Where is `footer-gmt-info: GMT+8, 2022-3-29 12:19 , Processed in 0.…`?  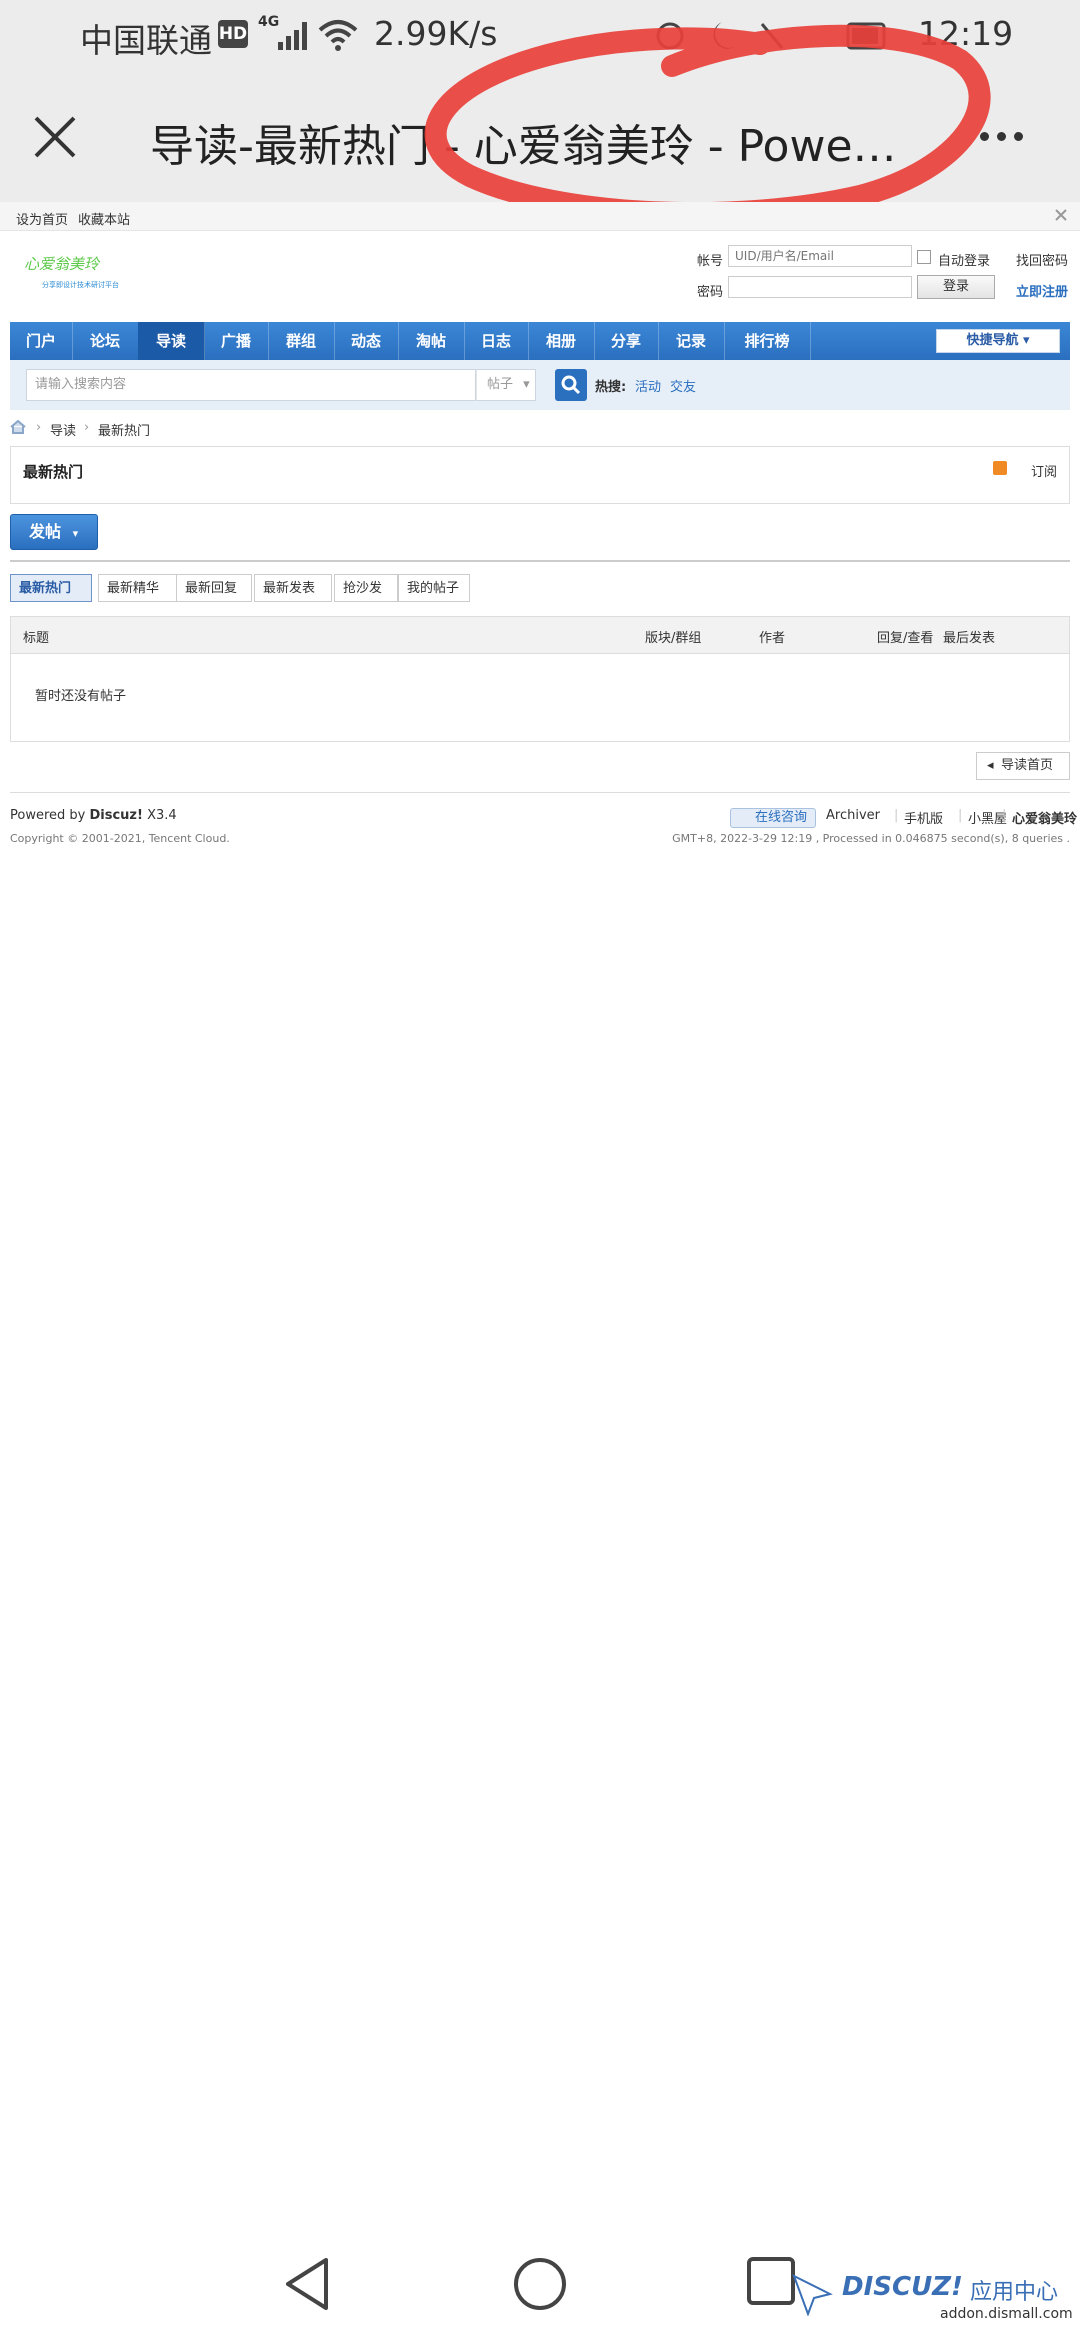
footer-gmt-info: GMT+8, 2022-3-29 12:19 , Processed in 0.… is located at coordinates (871, 838).